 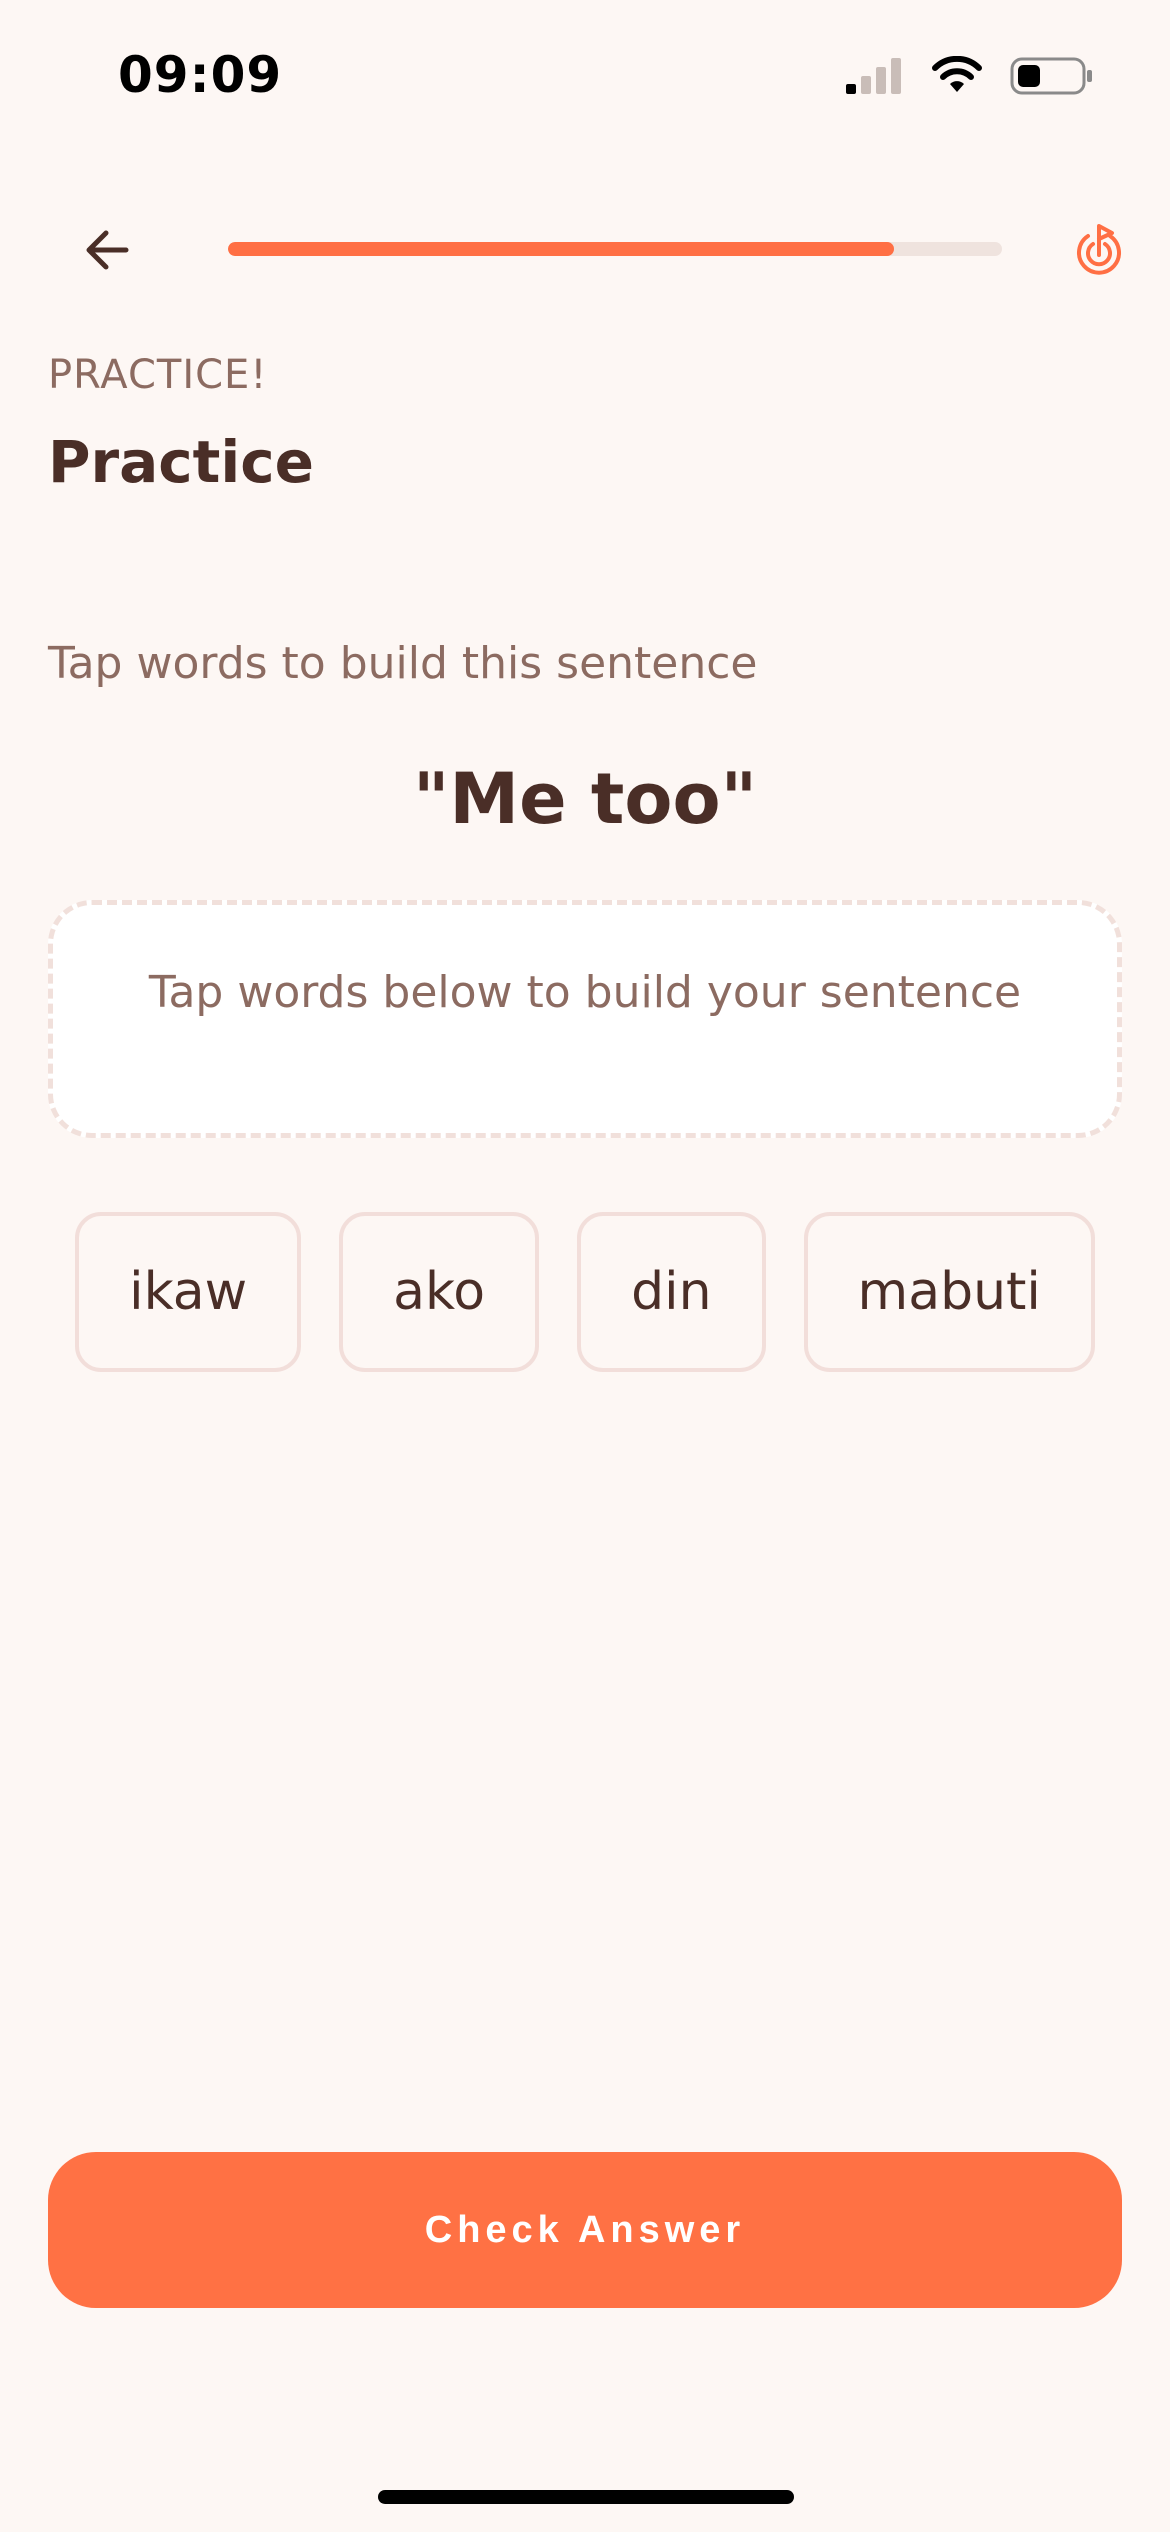 I want to click on arrow-left-icon, so click(x=107, y=250).